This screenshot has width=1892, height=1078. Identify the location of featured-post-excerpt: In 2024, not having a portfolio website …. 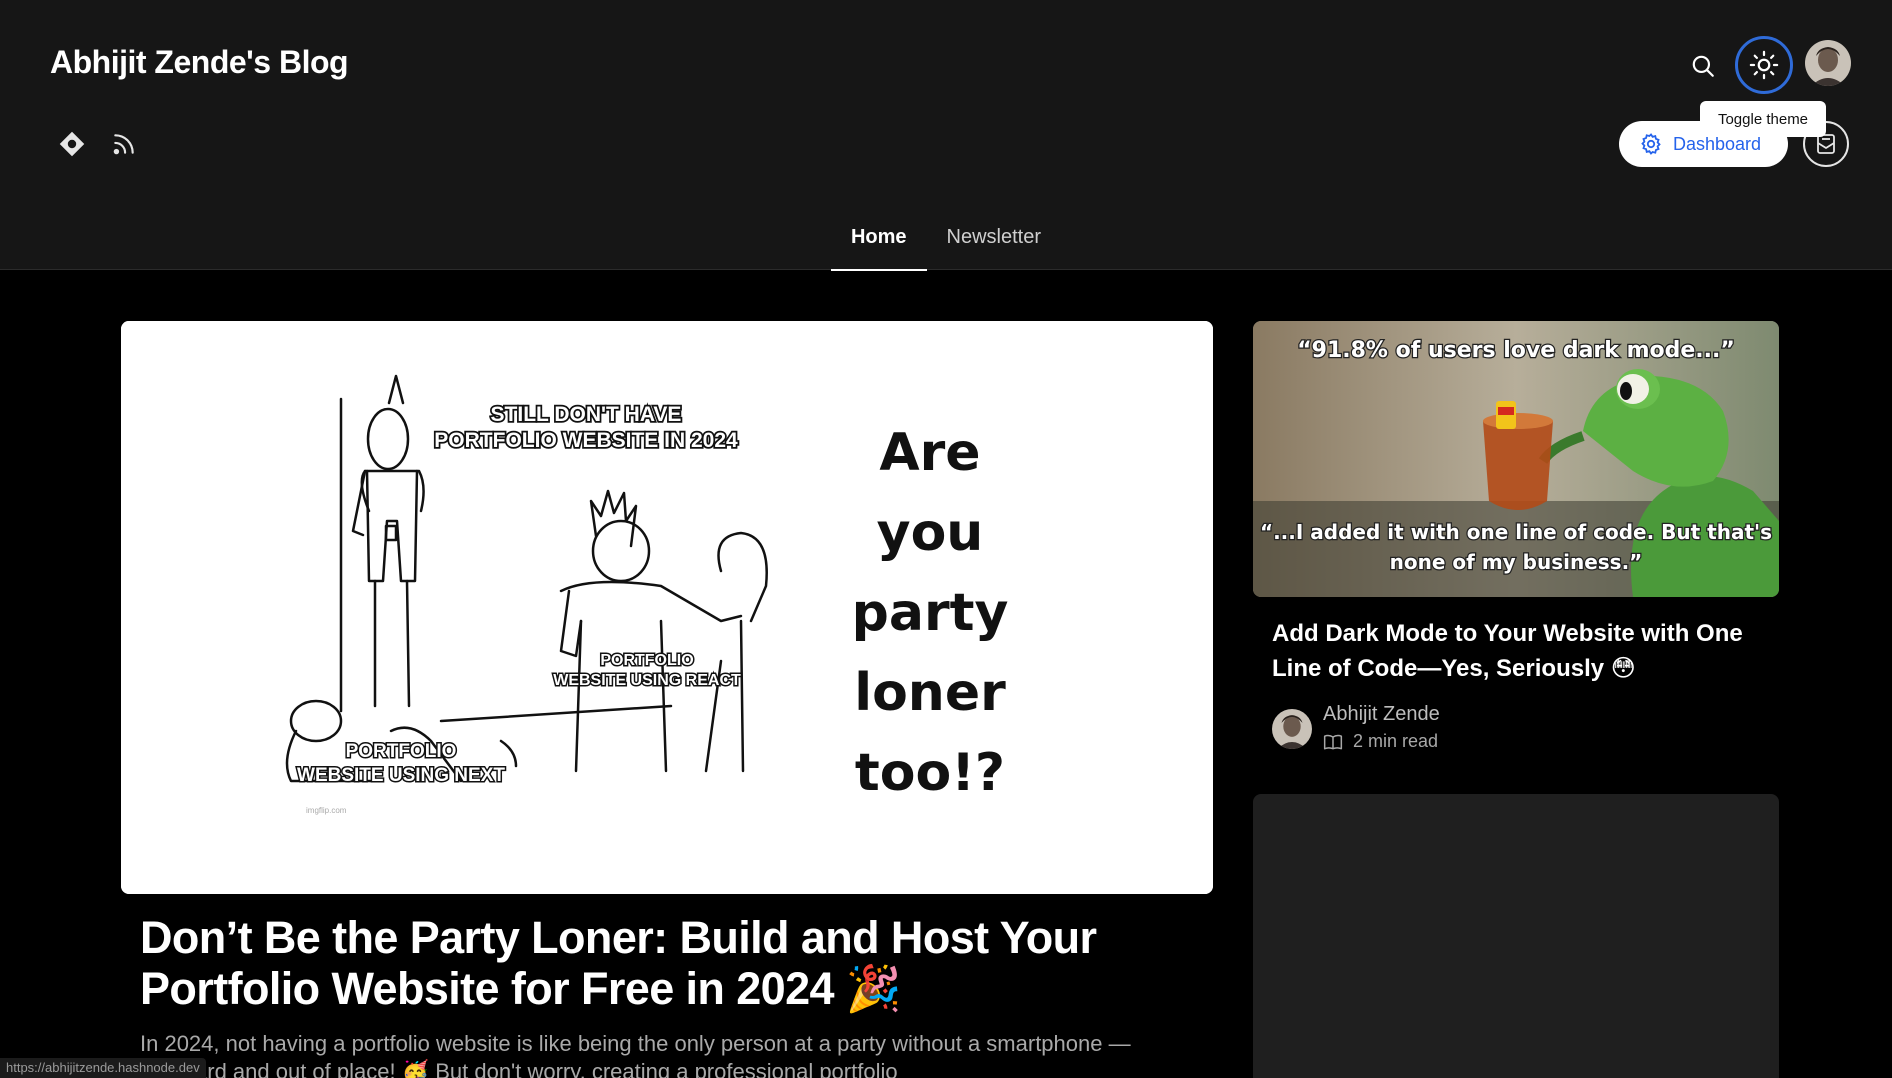
(635, 1054).